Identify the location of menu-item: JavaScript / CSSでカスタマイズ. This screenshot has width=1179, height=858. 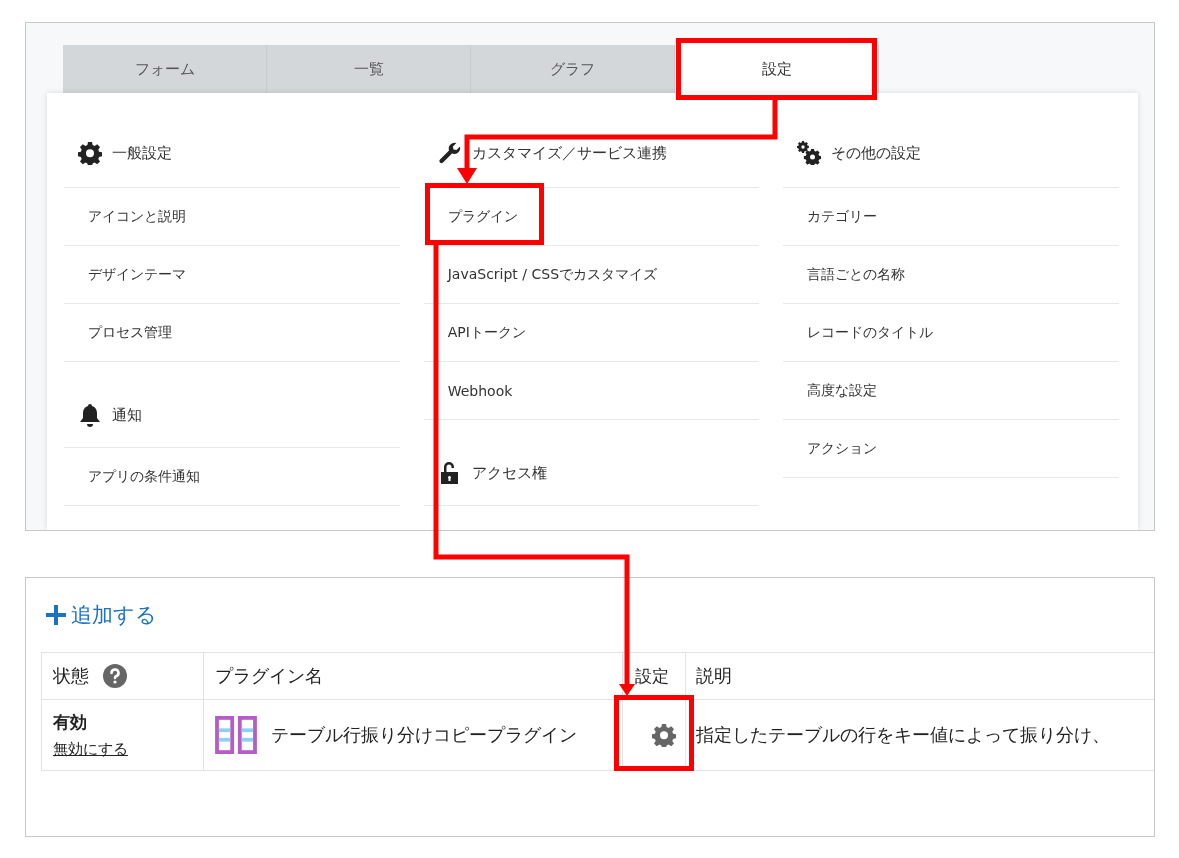
(591, 275).